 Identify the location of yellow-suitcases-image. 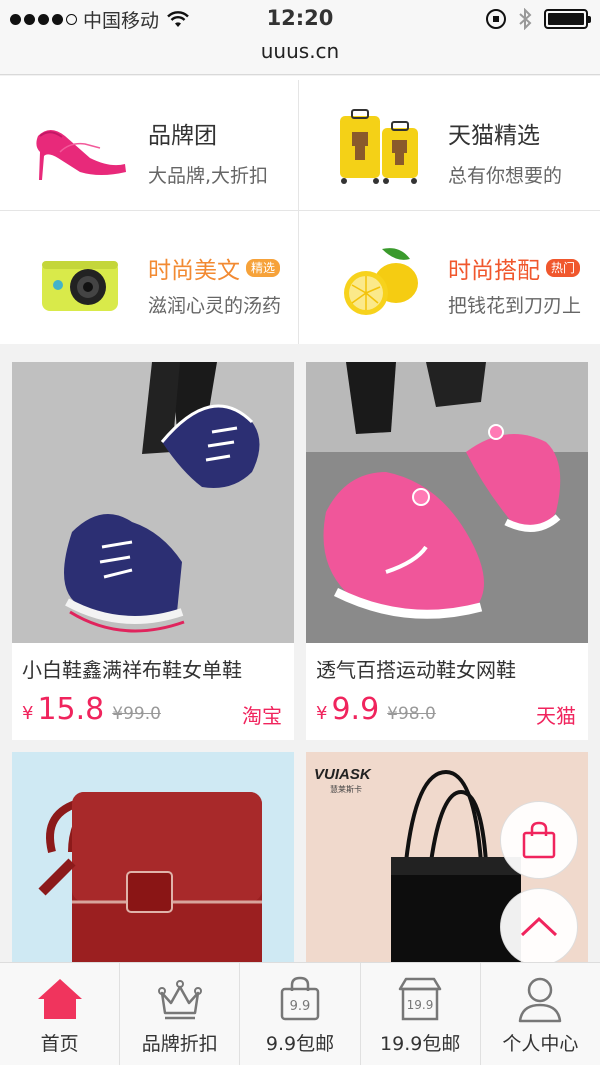
(379, 146).